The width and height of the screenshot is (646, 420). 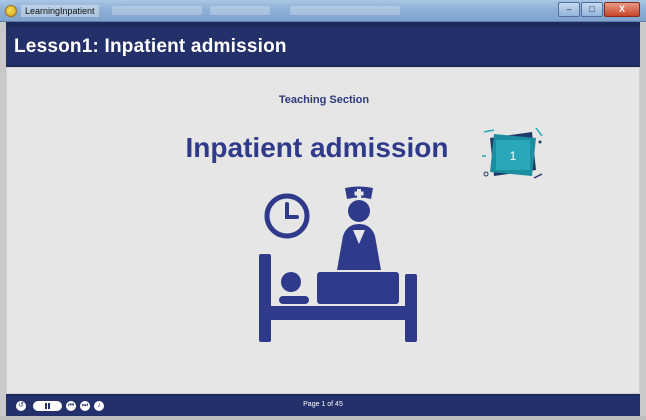 I want to click on window-titlebar: LearningInpatient – □ X, so click(x=323, y=11).